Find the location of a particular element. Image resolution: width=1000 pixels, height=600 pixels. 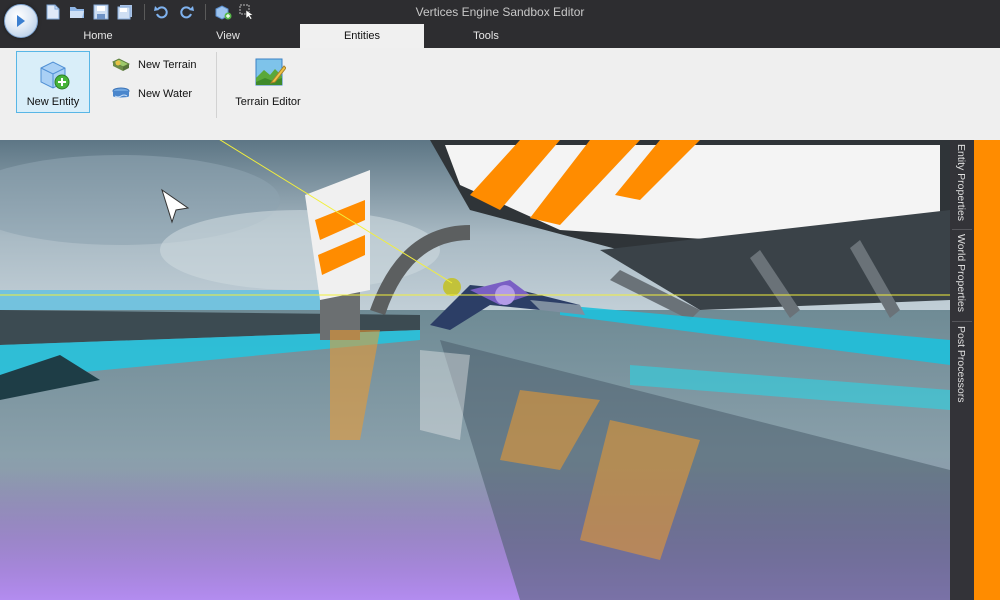

tab-entity-properties: Entity Properties is located at coordinates (962, 184).